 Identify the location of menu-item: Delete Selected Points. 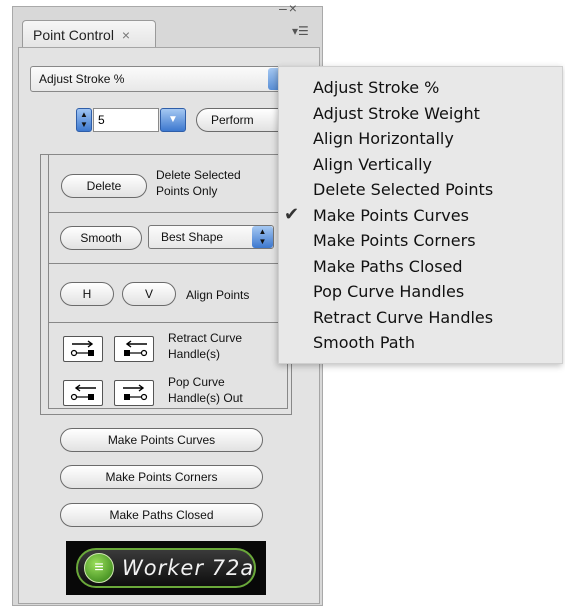
(403, 189).